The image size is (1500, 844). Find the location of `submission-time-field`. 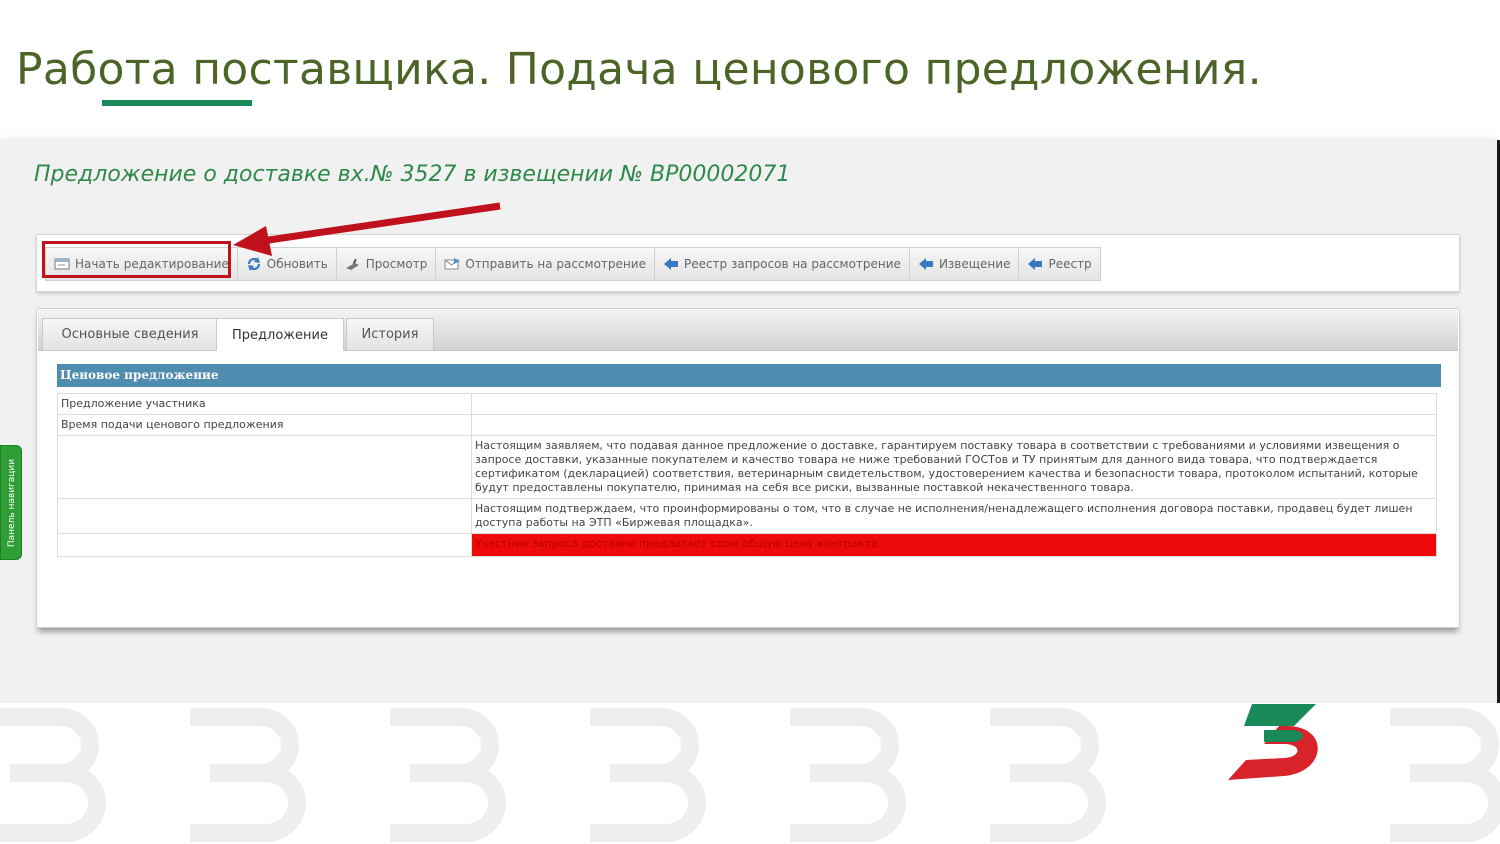

submission-time-field is located at coordinates (954, 425).